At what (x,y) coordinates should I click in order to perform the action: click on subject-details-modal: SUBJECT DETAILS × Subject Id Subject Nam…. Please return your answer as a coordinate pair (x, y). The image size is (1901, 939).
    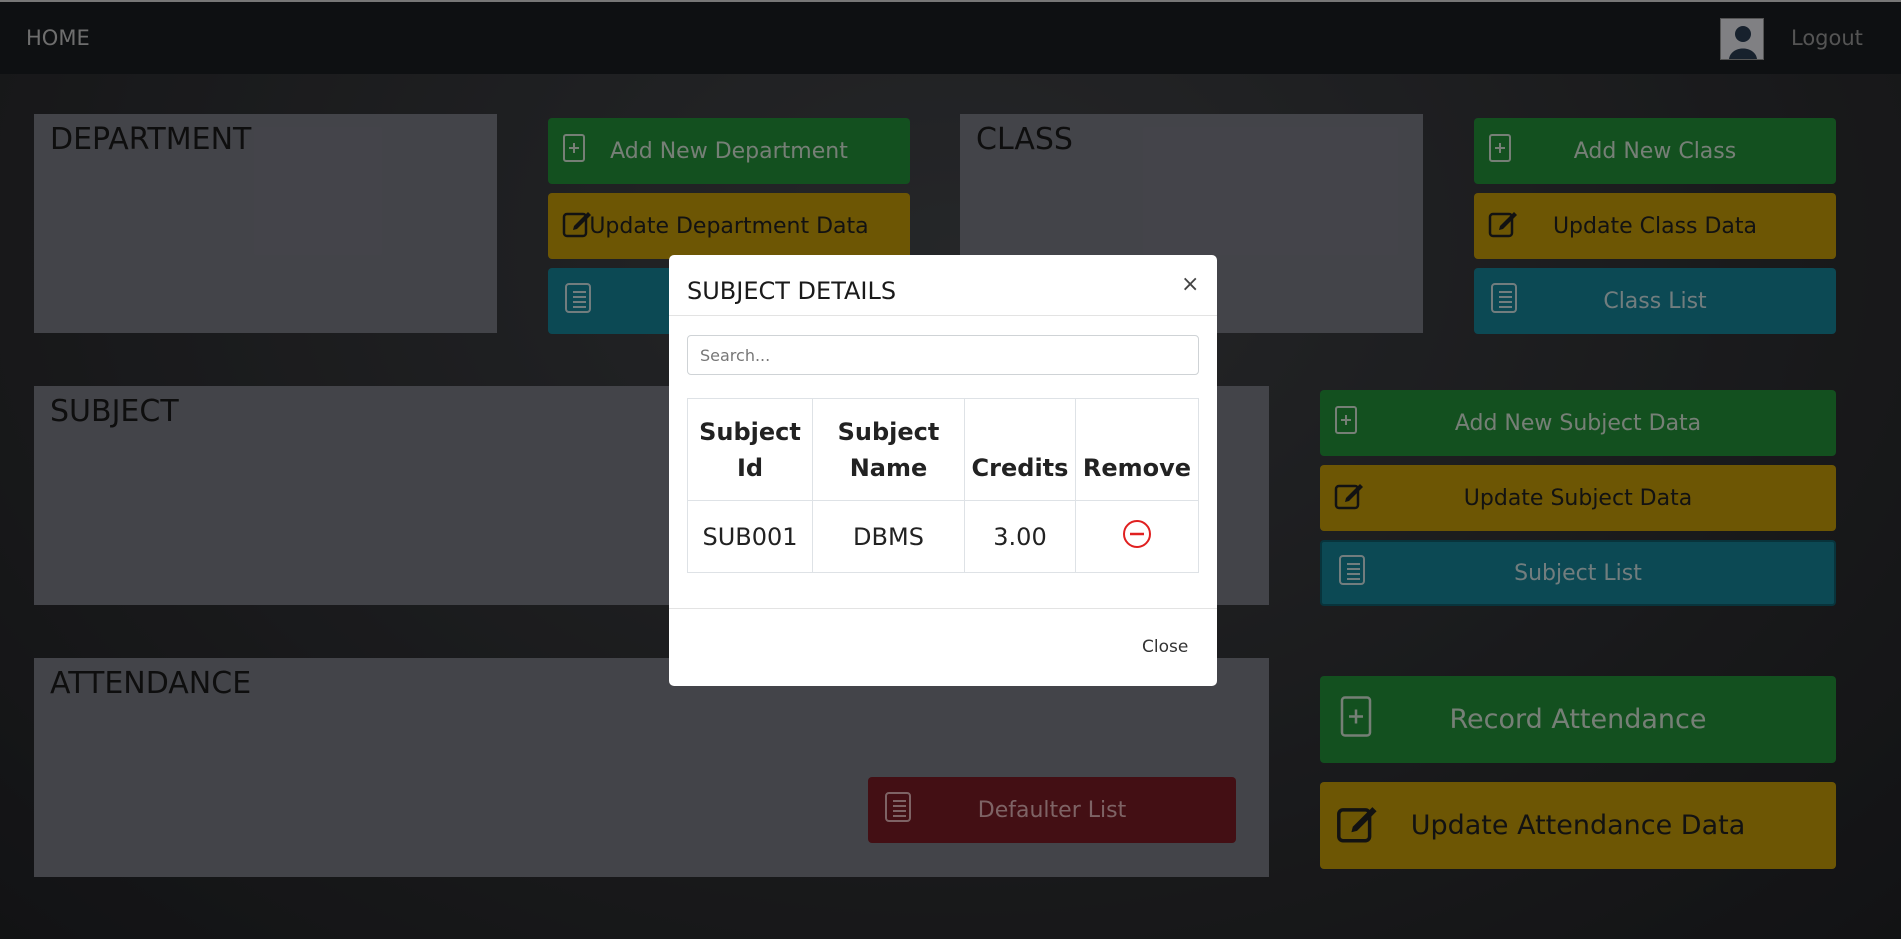
    Looking at the image, I should click on (943, 470).